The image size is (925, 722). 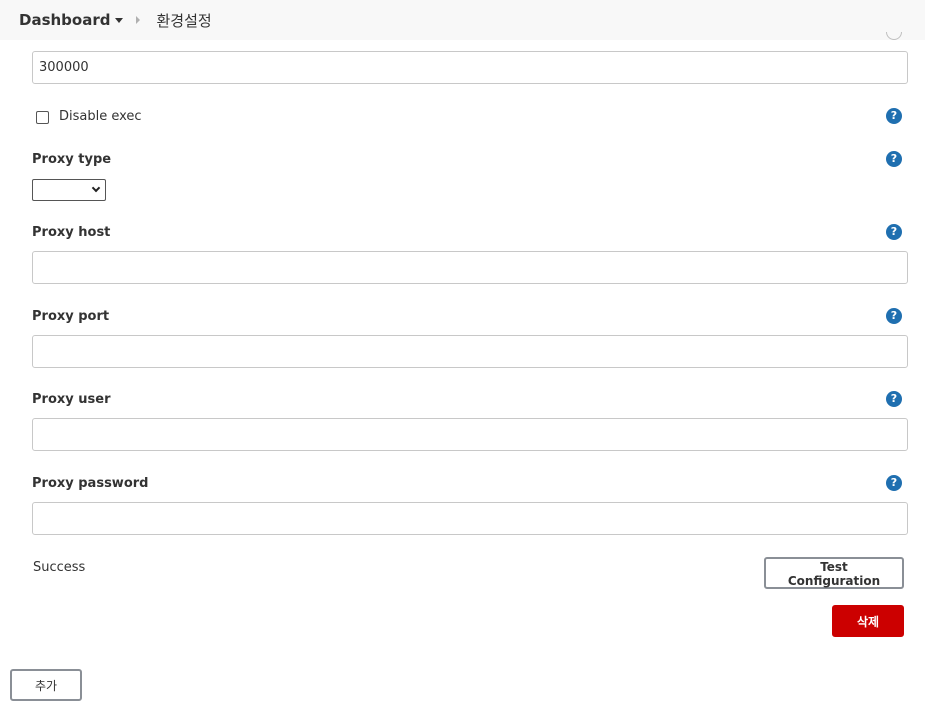 What do you see at coordinates (71, 232) in the screenshot?
I see `proxy-host-label: Proxy host` at bounding box center [71, 232].